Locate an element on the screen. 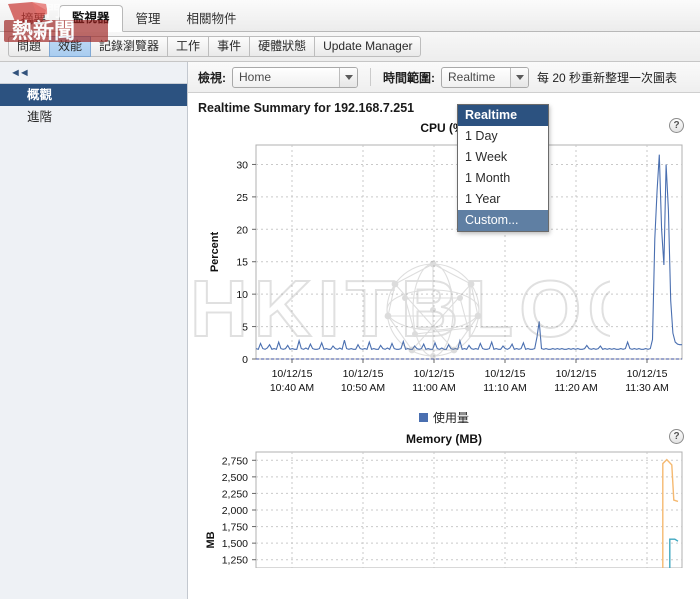 The width and height of the screenshot is (700, 599). memory-ytick-label: 2,000 is located at coordinates (235, 511).